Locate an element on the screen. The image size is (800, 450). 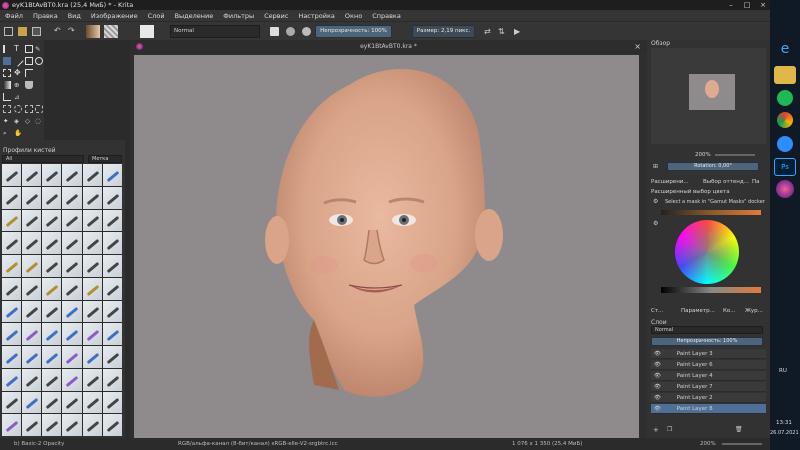
krita-taskbar-icon is located at coordinates (785, 189).